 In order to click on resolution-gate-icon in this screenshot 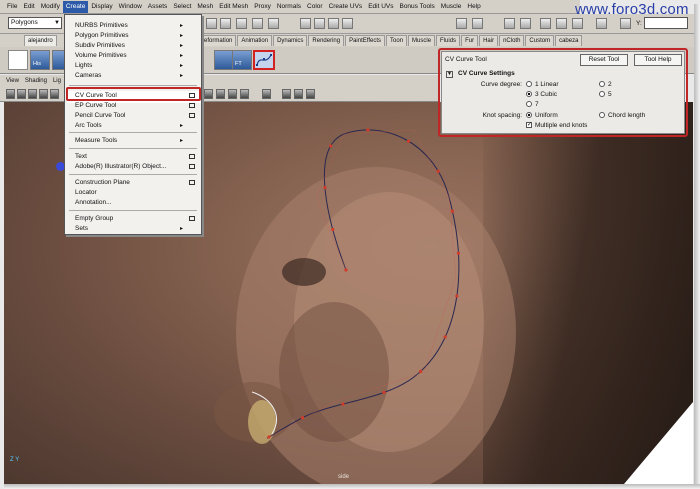, I will do `click(298, 94)`.